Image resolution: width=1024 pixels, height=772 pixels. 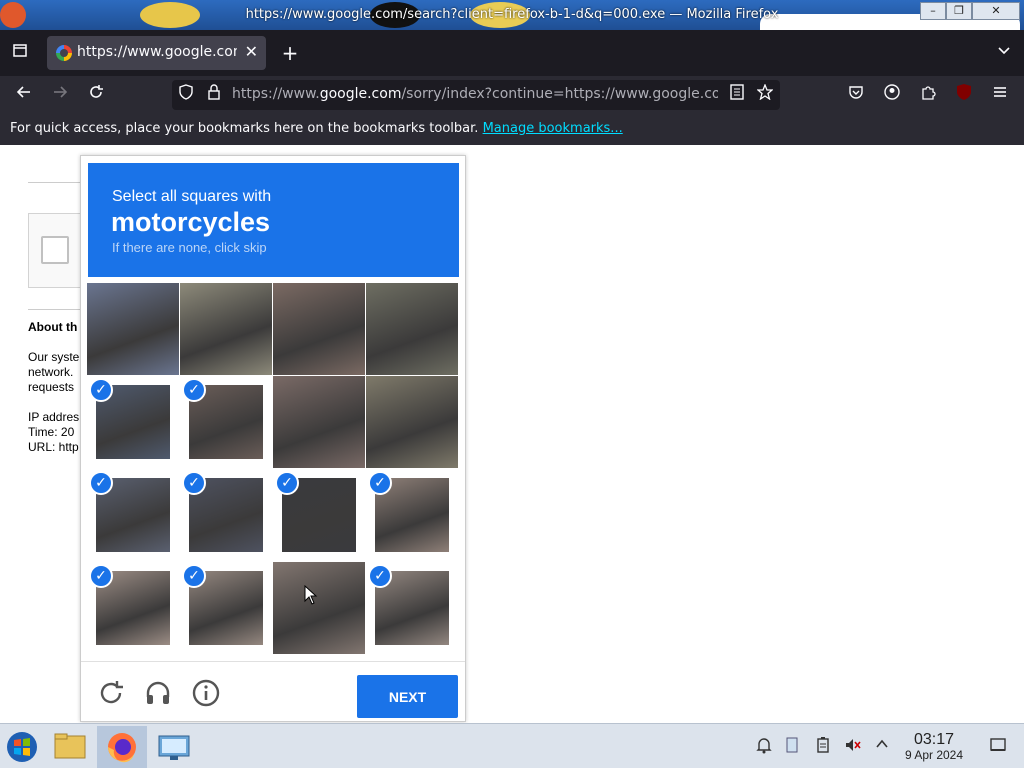 I want to click on close-window-button: ✕, so click(x=996, y=11).